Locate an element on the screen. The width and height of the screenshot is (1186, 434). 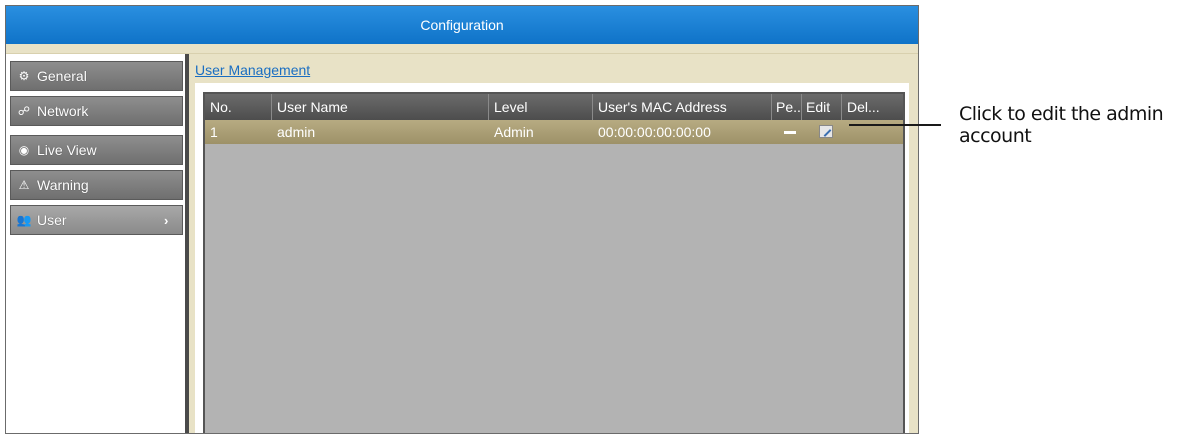
column-header-user-name: User Name is located at coordinates (377, 107).